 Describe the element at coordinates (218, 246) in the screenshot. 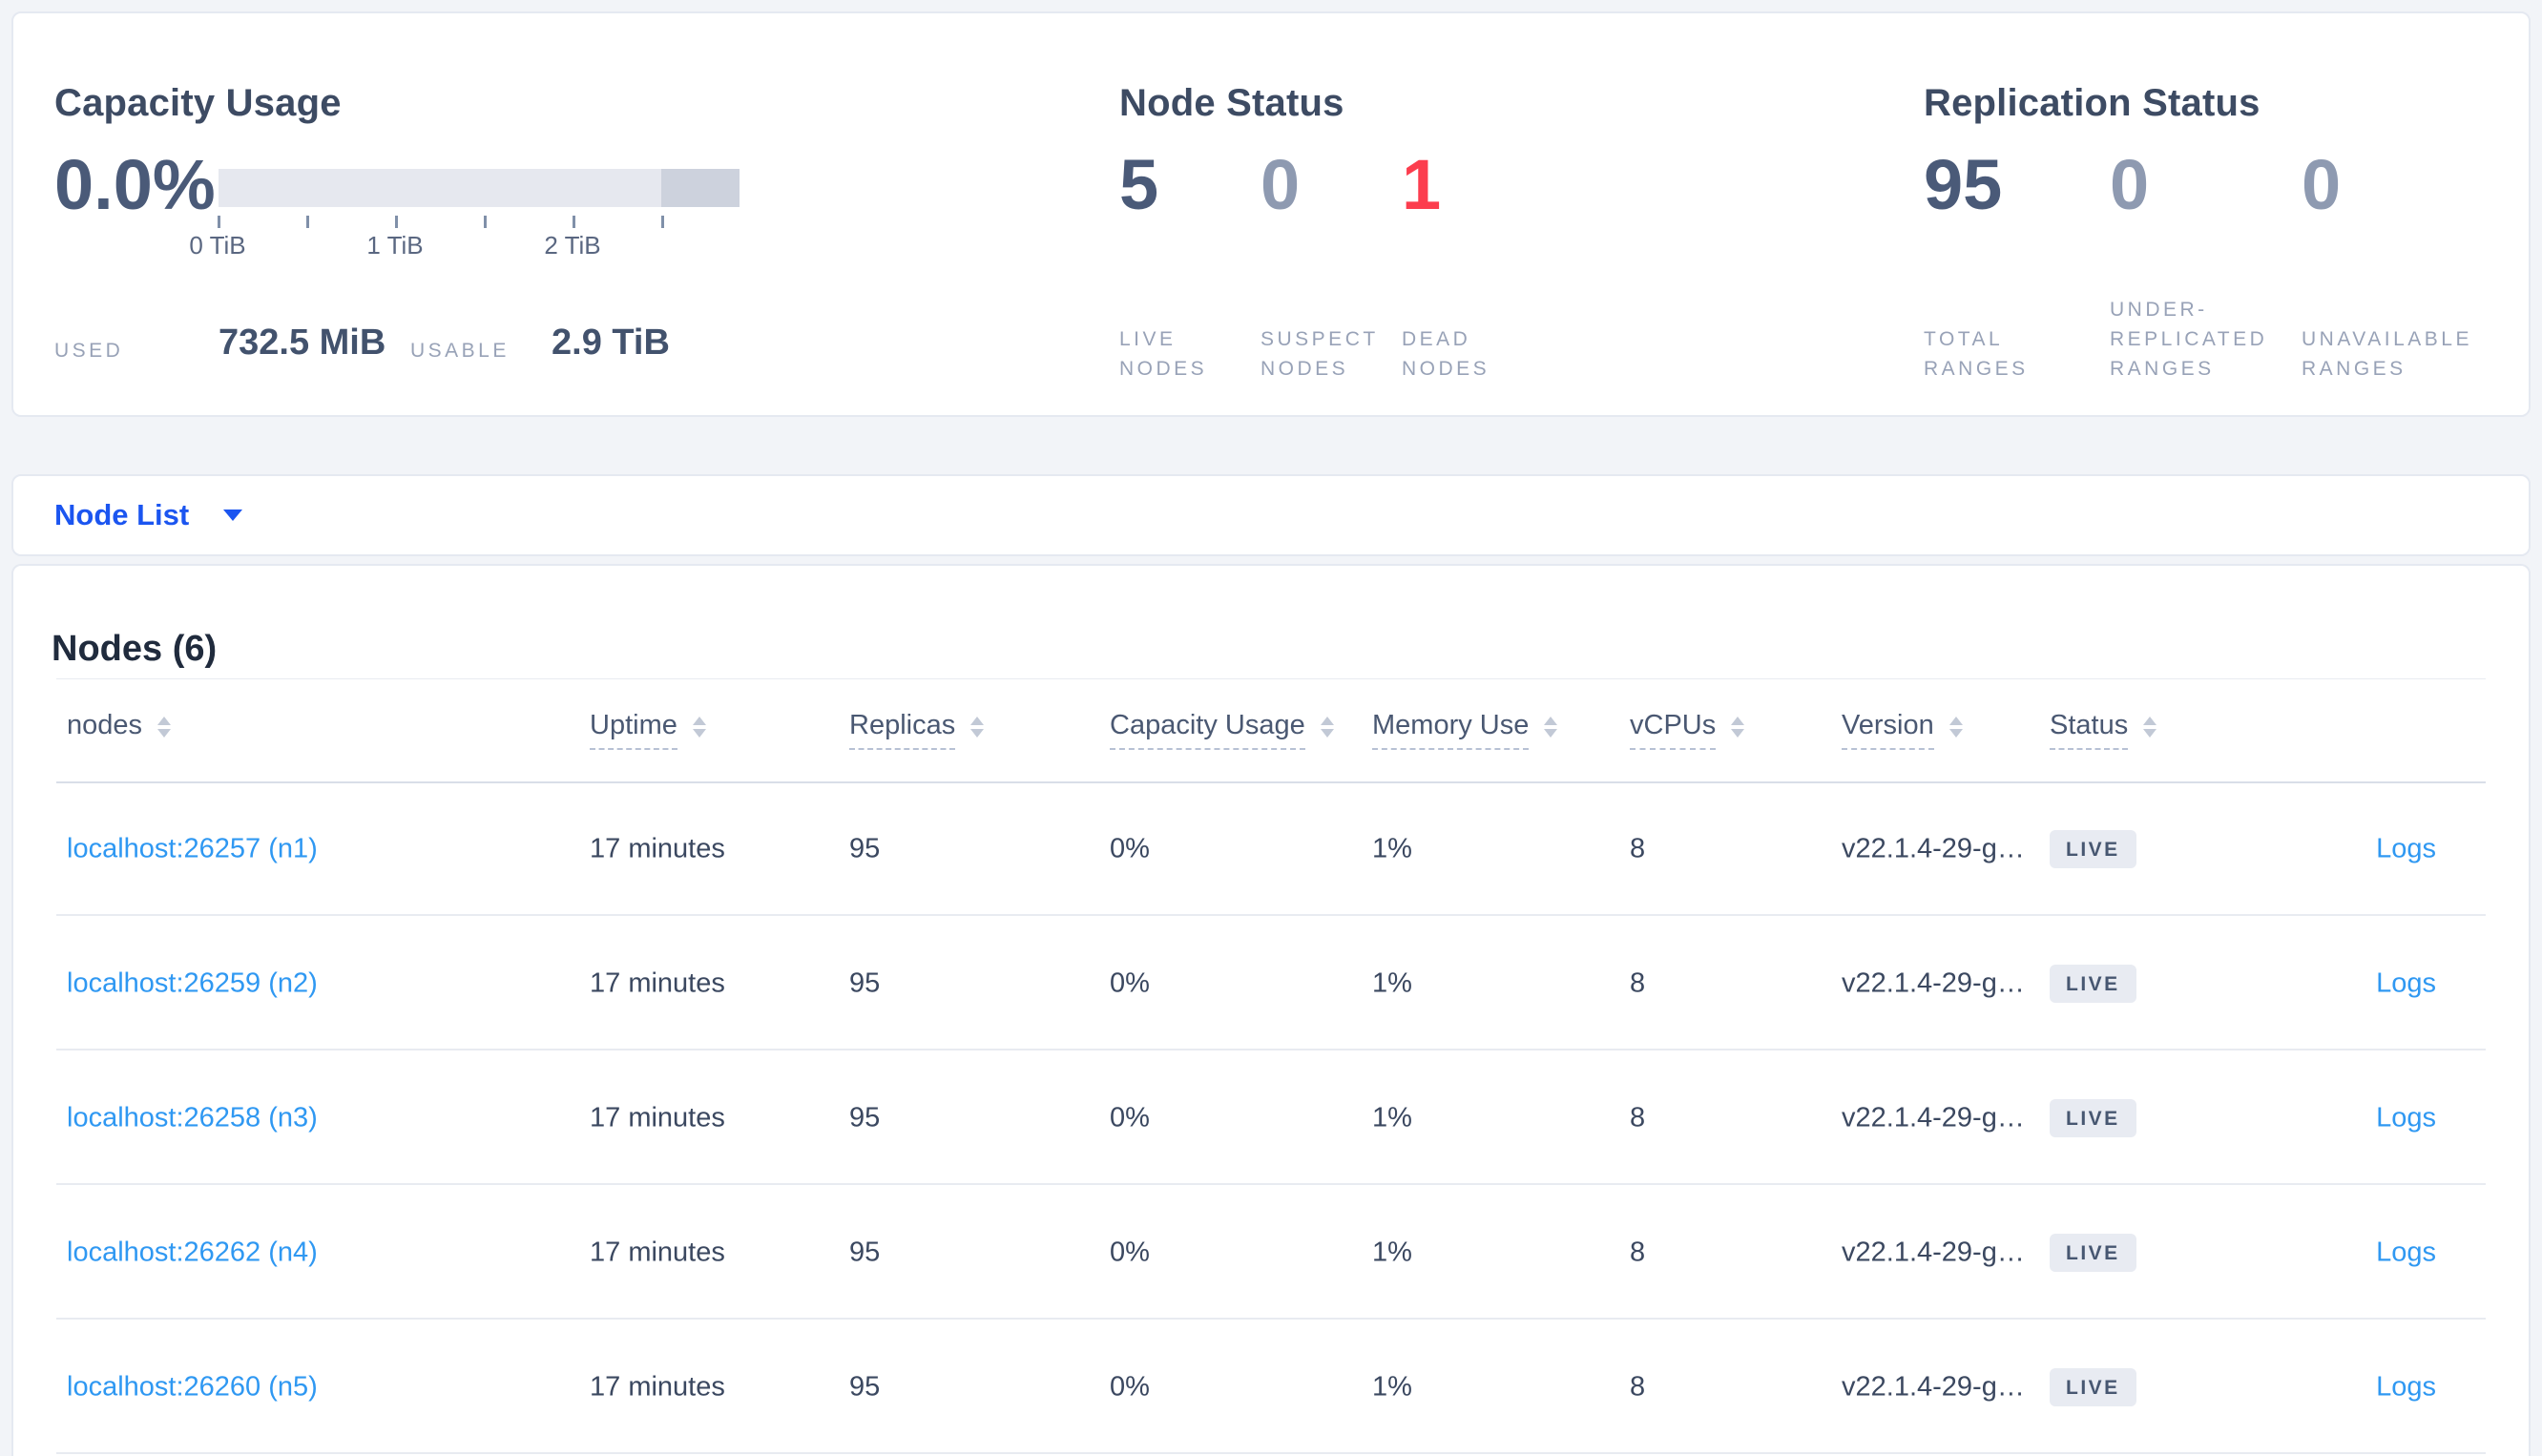

I see `axis-tick-label: 0 TiB` at that location.